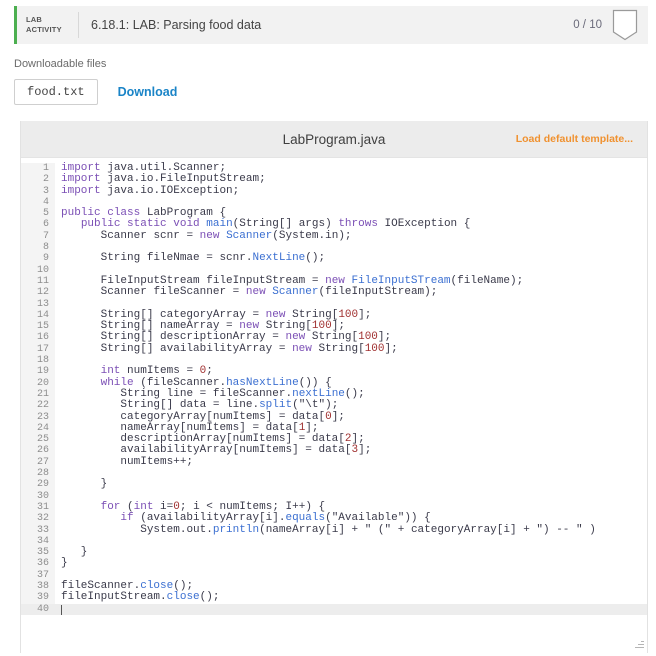  I want to click on line-number: 20, so click(38, 383).